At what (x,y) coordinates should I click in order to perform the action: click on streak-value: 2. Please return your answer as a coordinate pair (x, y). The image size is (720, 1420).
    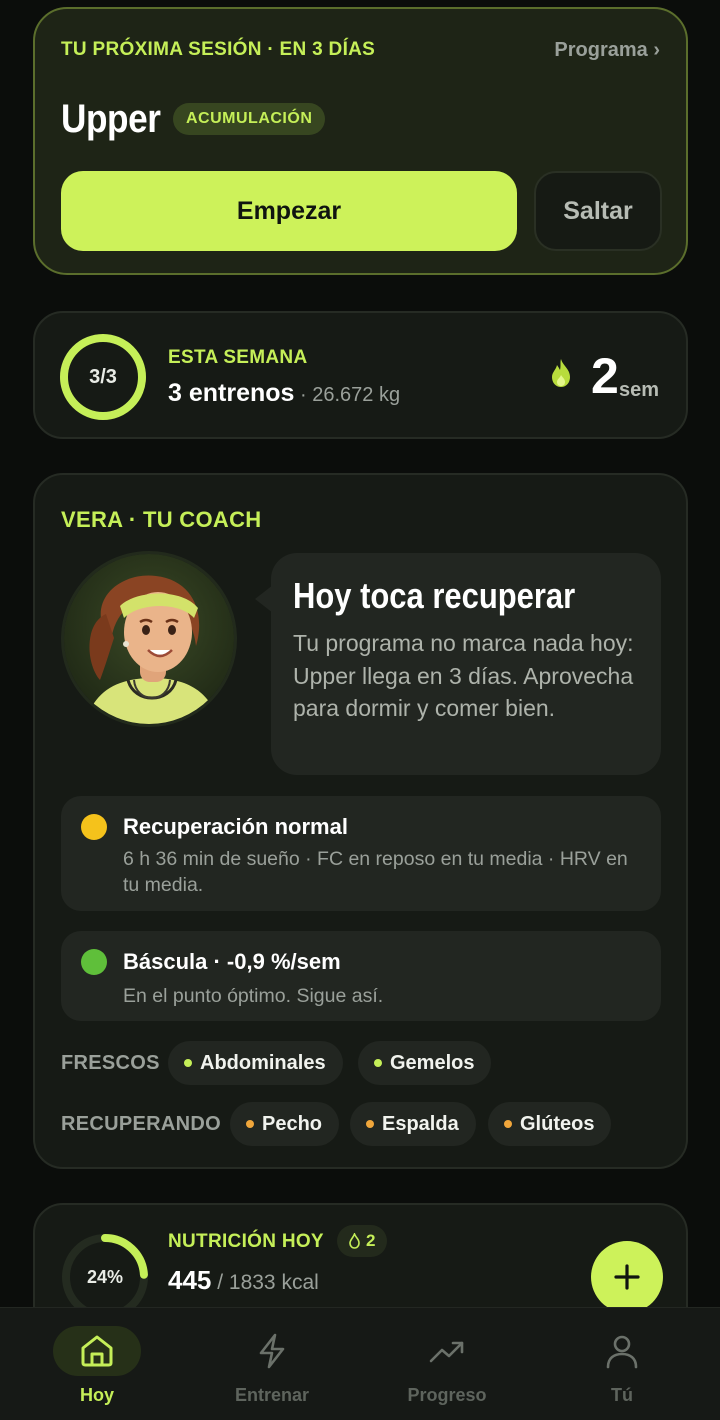
    Looking at the image, I should click on (605, 376).